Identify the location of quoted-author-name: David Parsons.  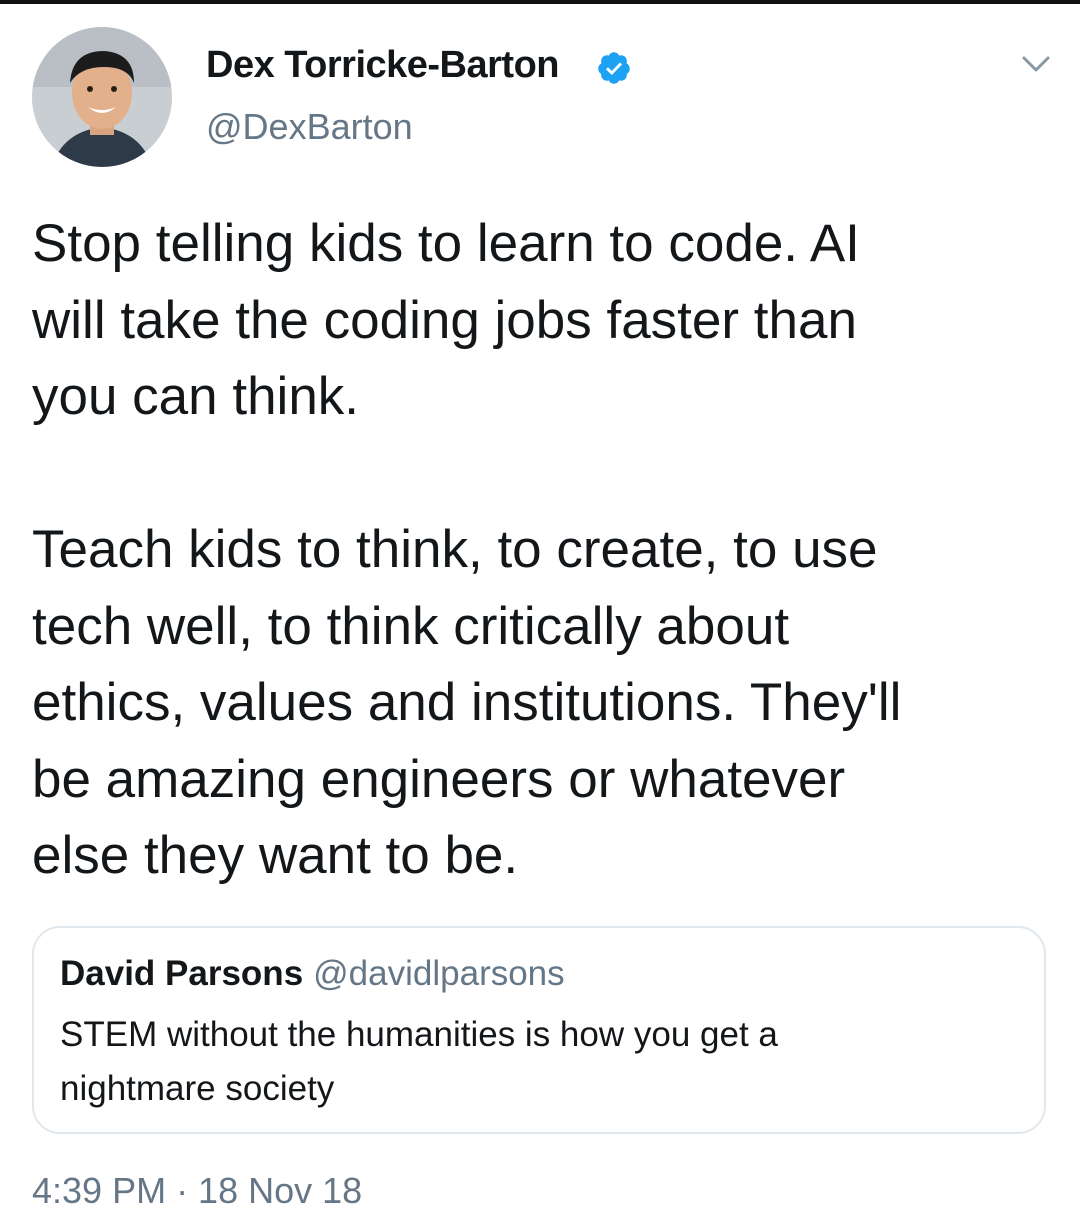
(182, 973).